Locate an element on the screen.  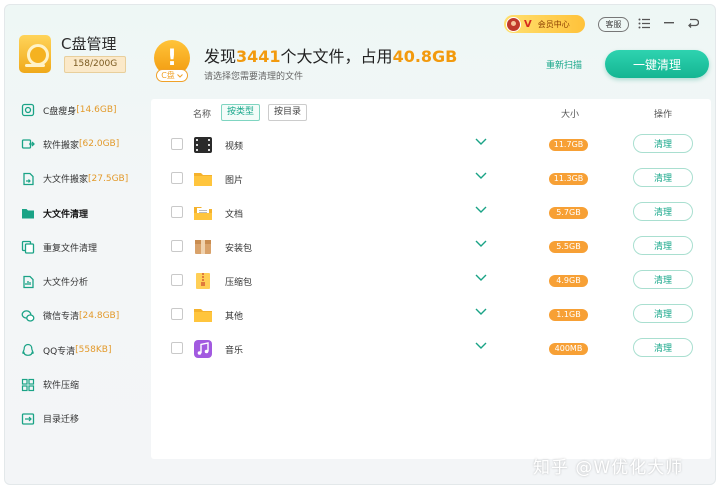
sidebar-item-label: 大文件分析 is located at coordinates (66, 283).